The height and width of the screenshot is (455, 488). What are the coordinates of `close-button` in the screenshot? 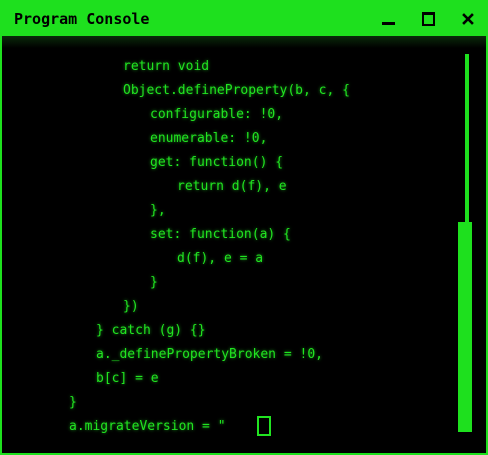 It's located at (468, 19).